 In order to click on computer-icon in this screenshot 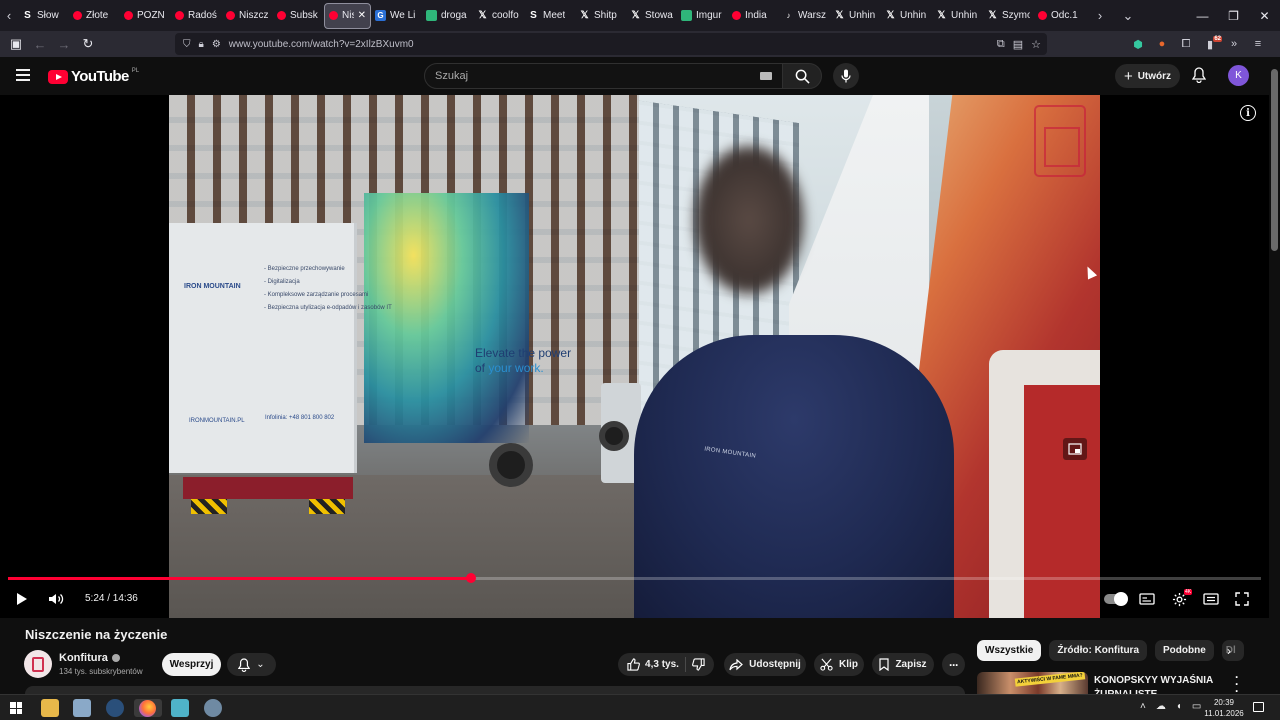, I will do `click(82, 708)`.